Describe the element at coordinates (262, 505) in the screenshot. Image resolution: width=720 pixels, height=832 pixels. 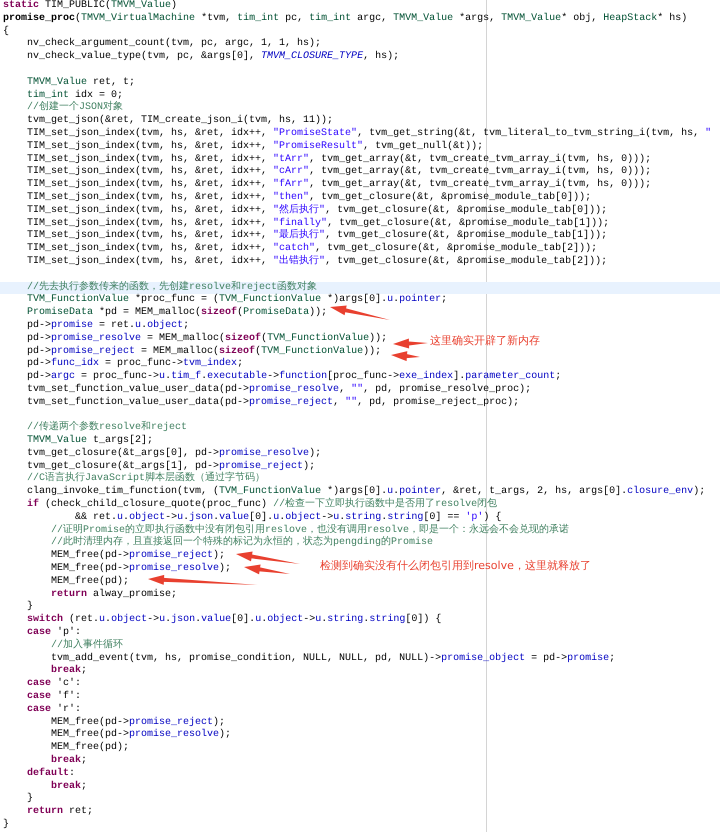
I see `code-line: if (check_child_closure_quote(proc_func) //检查一下立即执行函数中是否用了resolve闭包` at that location.